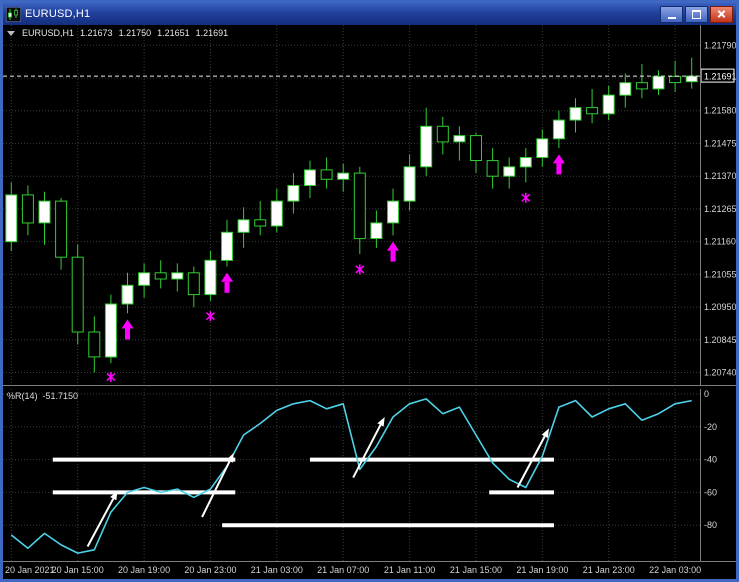 The width and height of the screenshot is (739, 582). What do you see at coordinates (720, 340) in the screenshot?
I see `svg-text: 1.20845` at bounding box center [720, 340].